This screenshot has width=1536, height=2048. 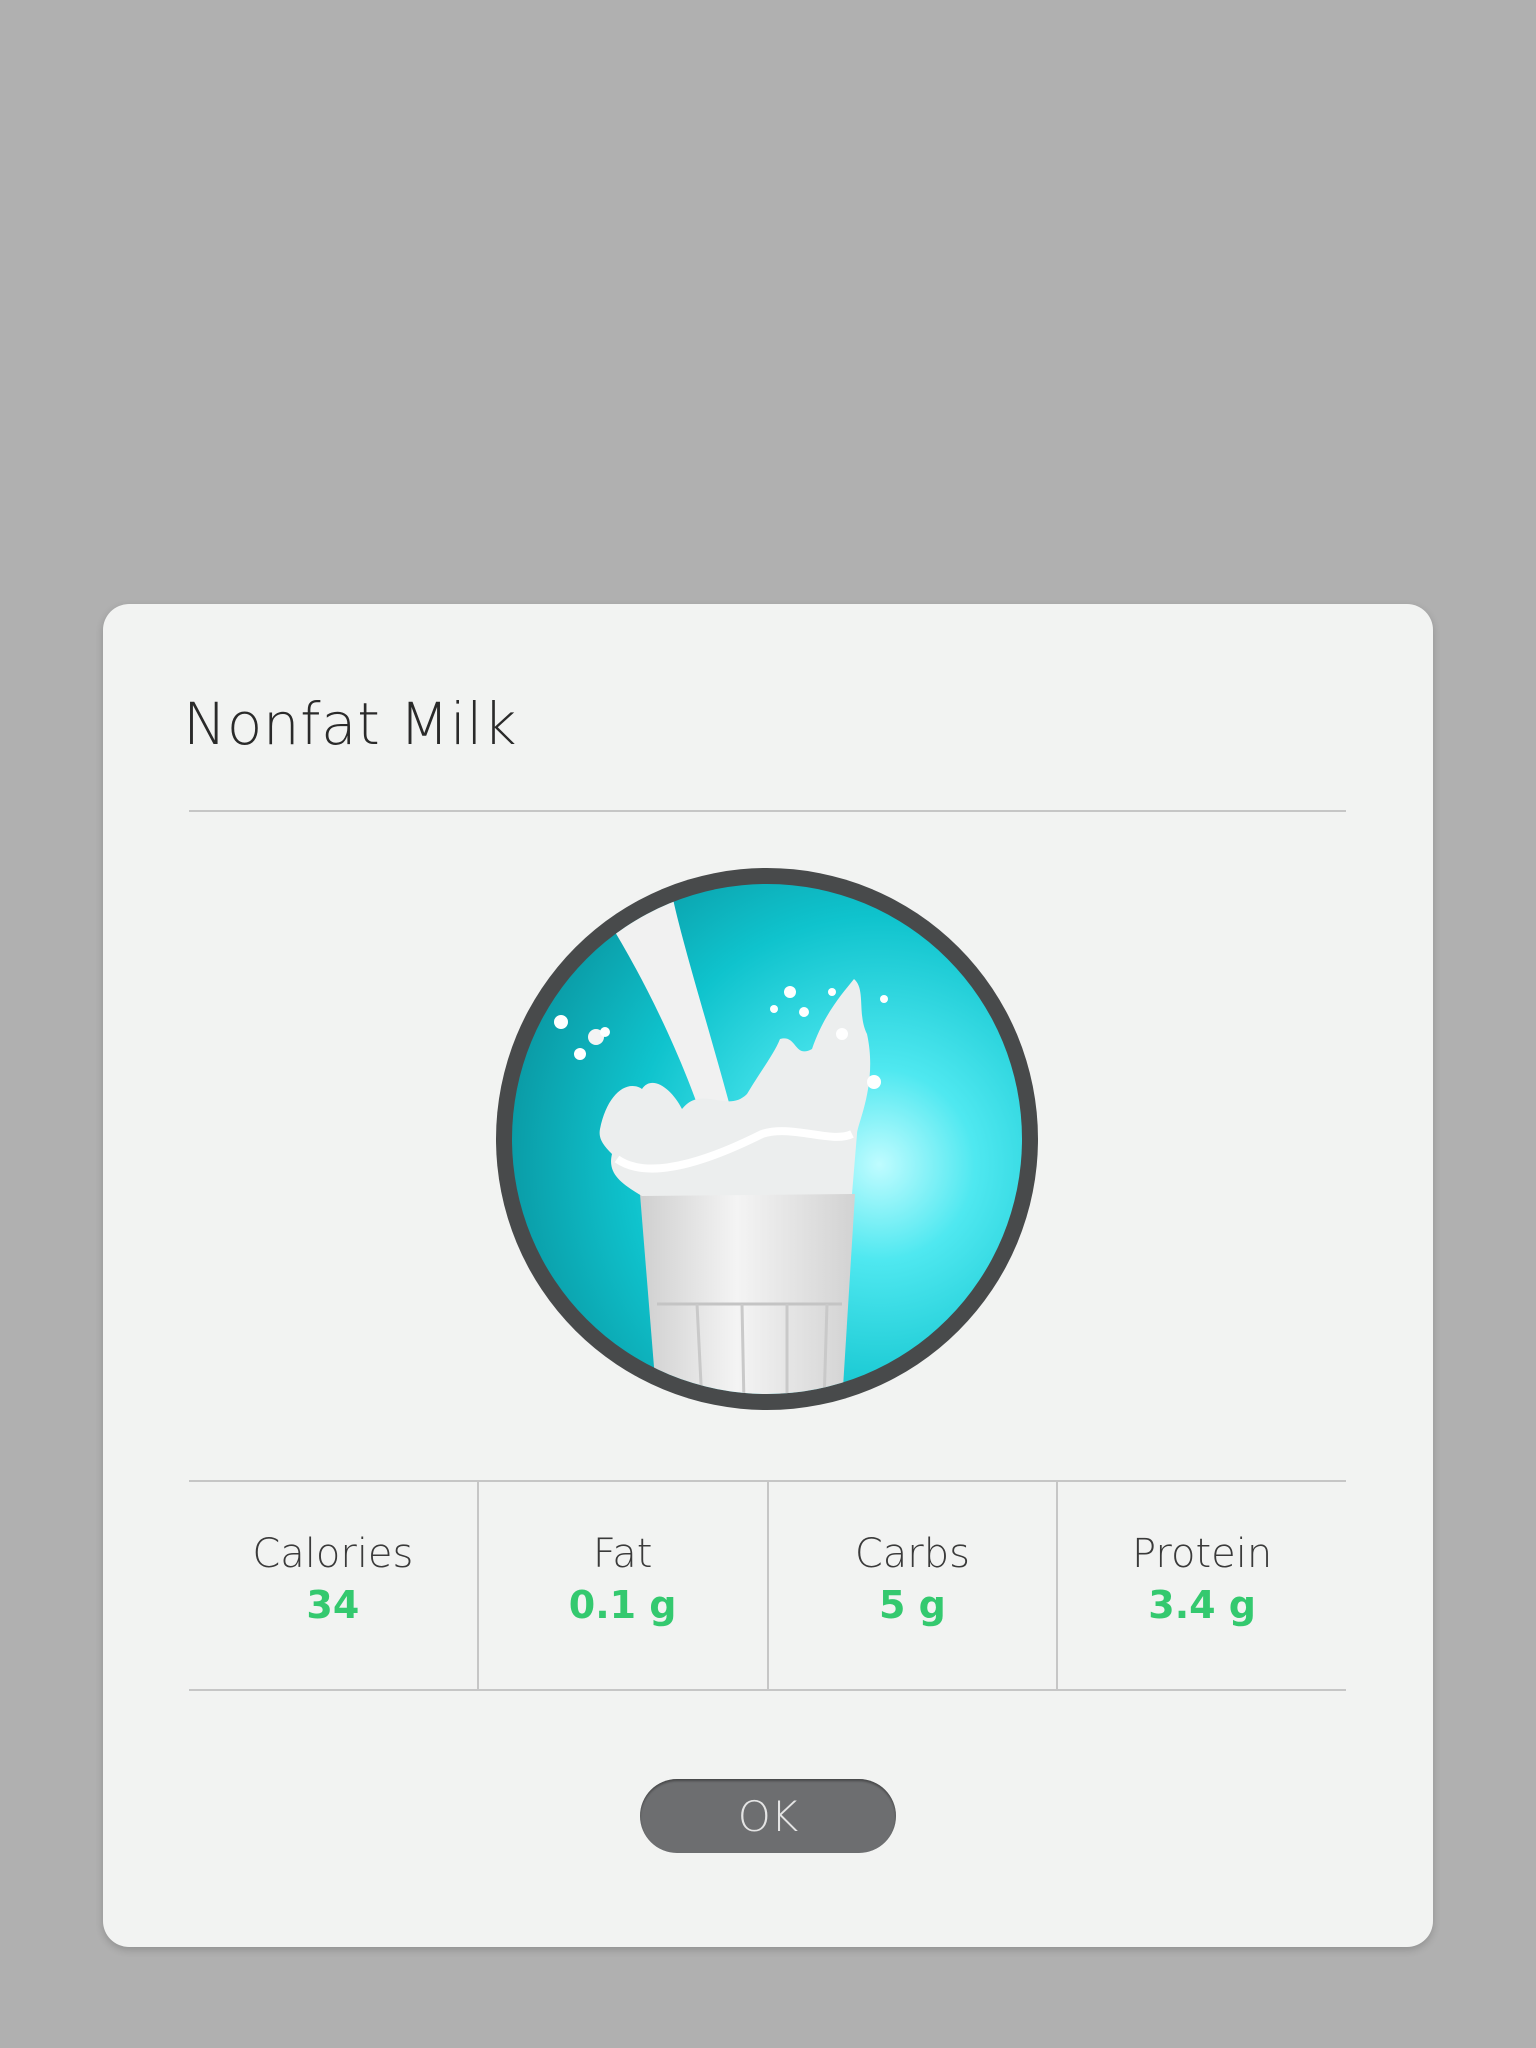 I want to click on stat-label: Calories, so click(x=333, y=1553).